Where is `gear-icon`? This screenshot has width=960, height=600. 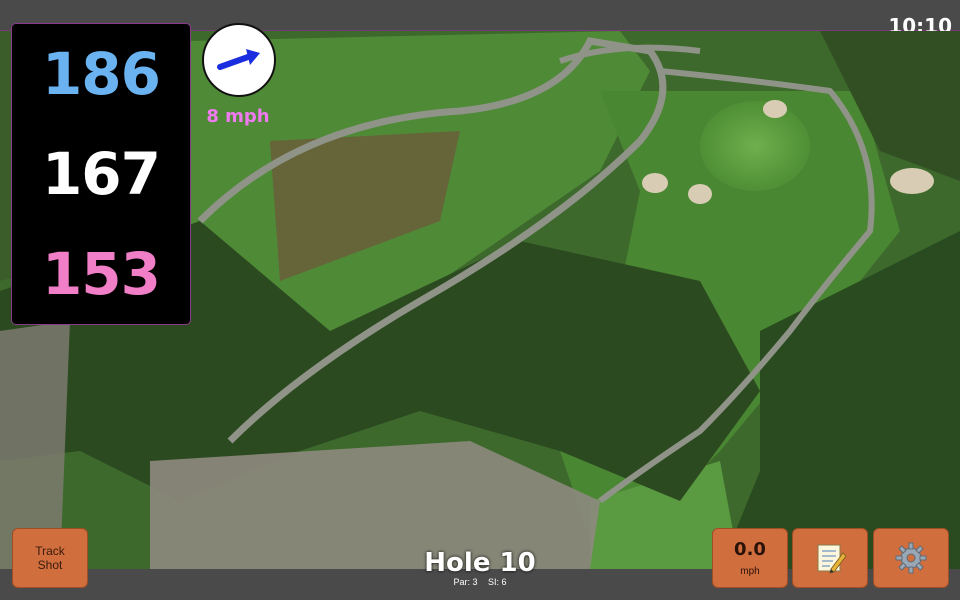 gear-icon is located at coordinates (911, 558).